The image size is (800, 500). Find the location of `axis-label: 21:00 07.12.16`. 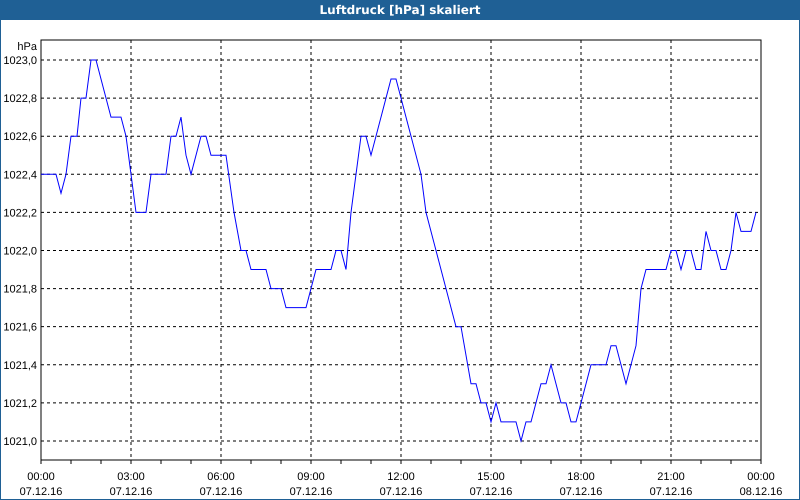

axis-label: 21:00 07.12.16 is located at coordinates (671, 484).